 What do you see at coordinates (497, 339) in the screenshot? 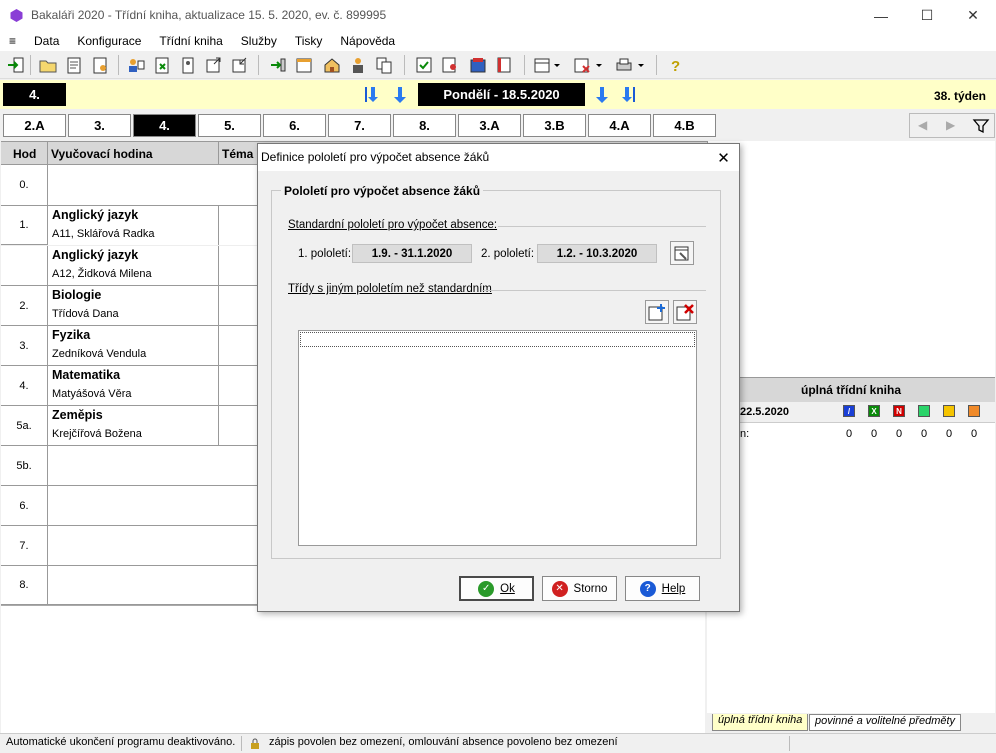
I see `list-item` at bounding box center [497, 339].